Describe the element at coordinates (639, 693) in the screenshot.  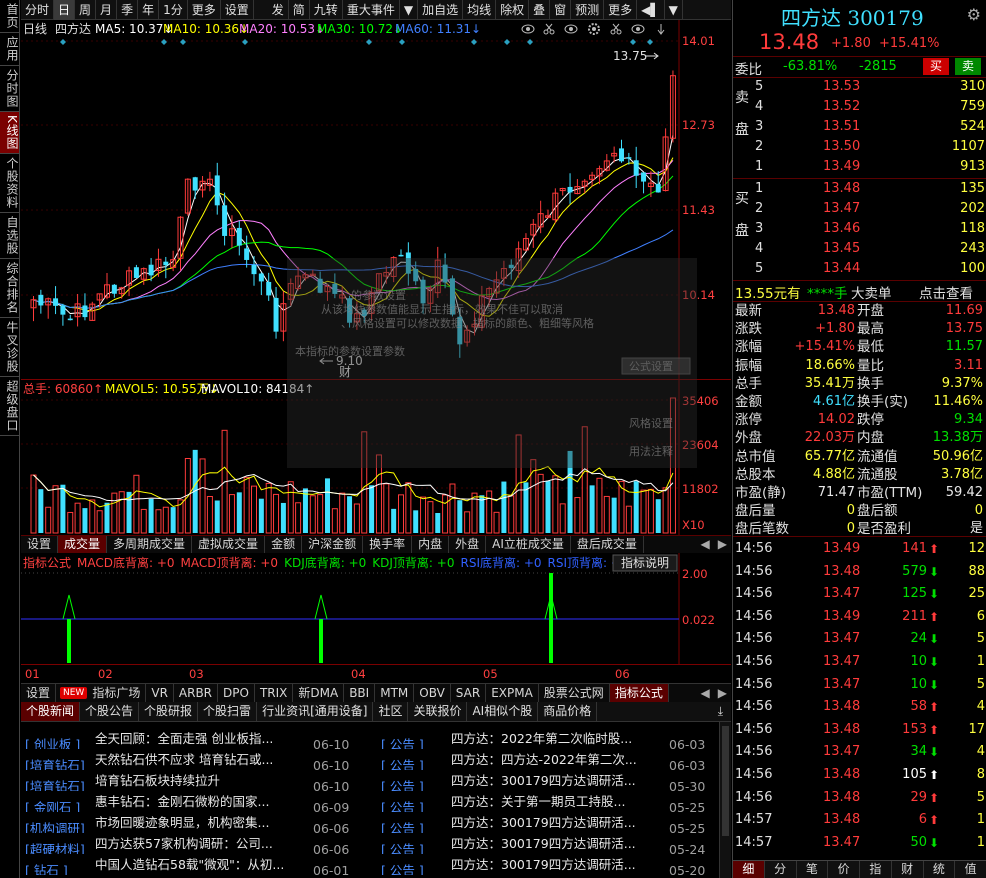
I see `indicator-tab: 指标公式` at that location.